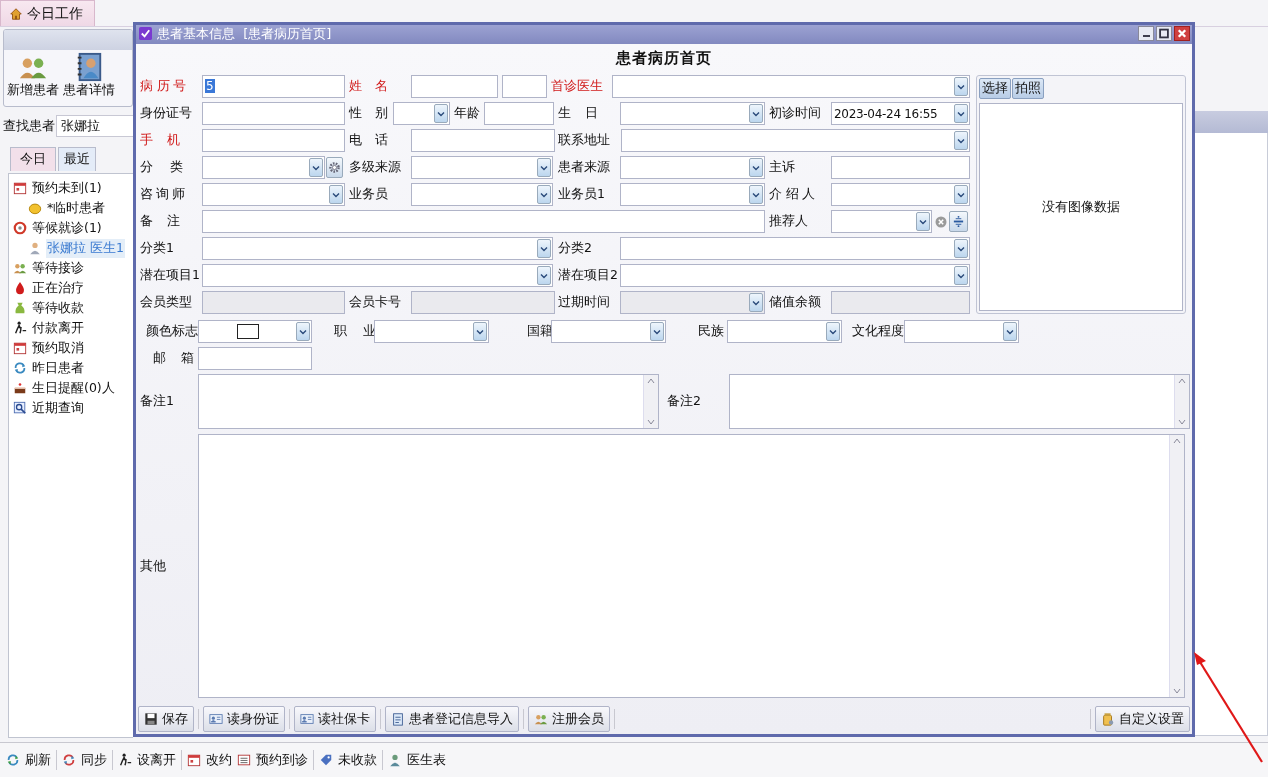  What do you see at coordinates (67, 188) in the screenshot?
I see `tree-item: 预约未到(1)` at bounding box center [67, 188].